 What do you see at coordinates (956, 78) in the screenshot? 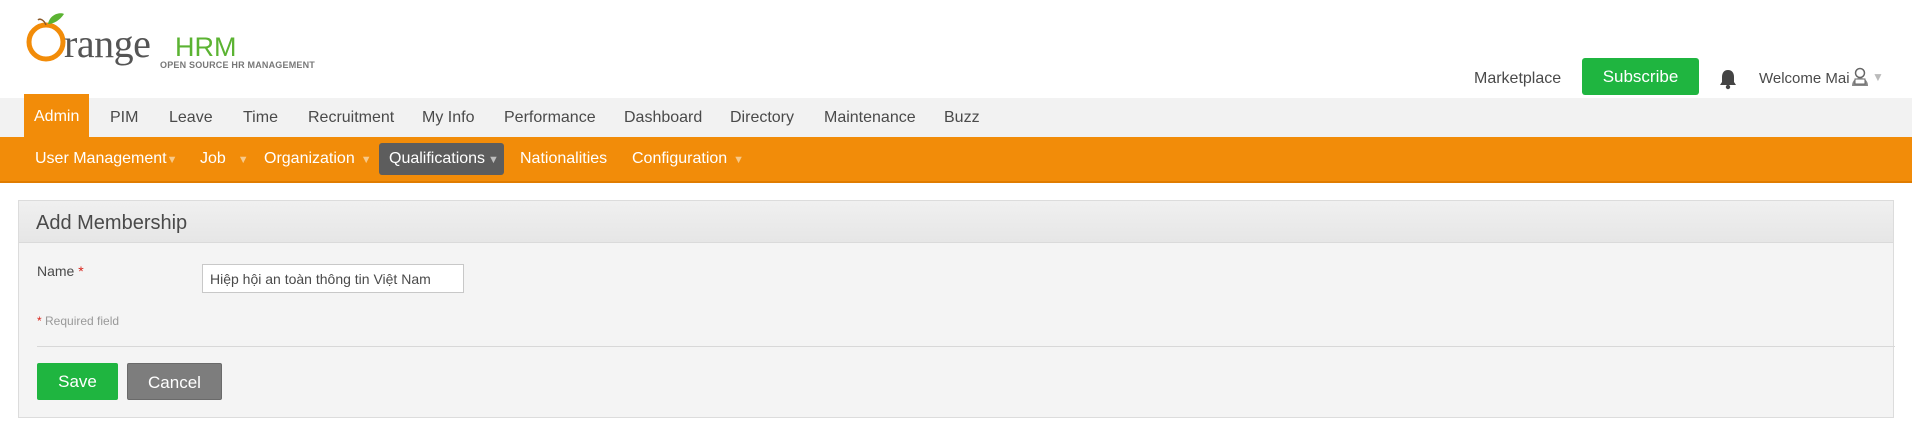
I see `header-actions: Marketplace Subscribe Welcome Mai ▼` at bounding box center [956, 78].